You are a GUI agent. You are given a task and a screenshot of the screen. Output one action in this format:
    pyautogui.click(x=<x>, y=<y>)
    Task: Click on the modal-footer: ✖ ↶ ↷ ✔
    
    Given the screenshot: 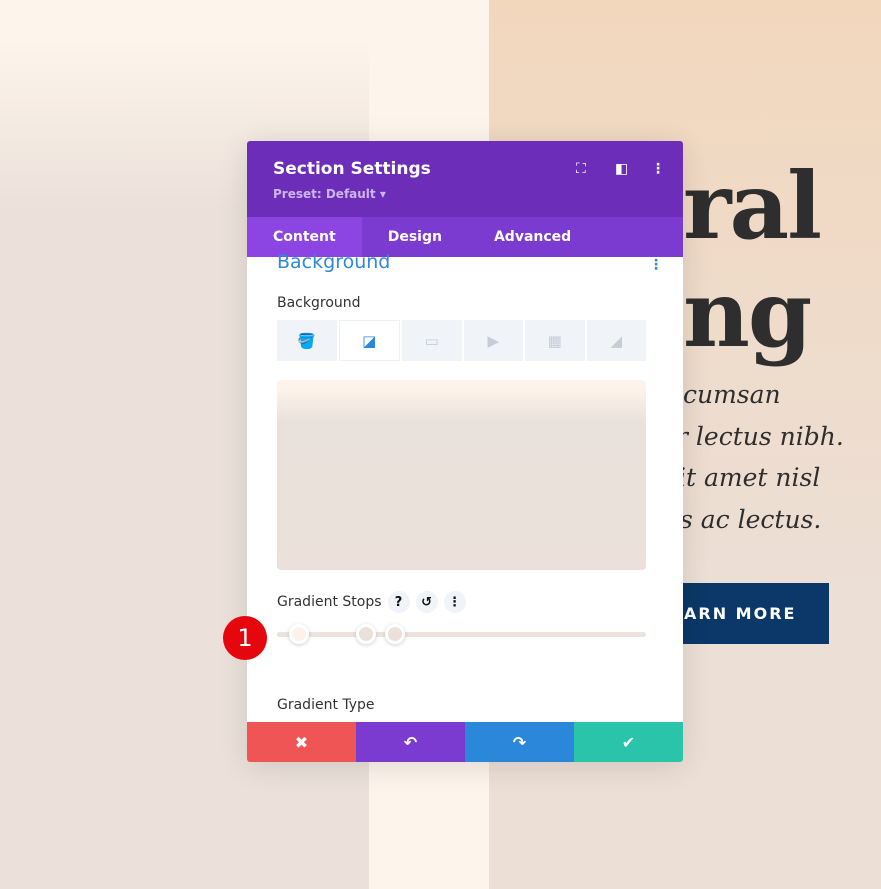 What is the action you would take?
    pyautogui.click(x=465, y=742)
    